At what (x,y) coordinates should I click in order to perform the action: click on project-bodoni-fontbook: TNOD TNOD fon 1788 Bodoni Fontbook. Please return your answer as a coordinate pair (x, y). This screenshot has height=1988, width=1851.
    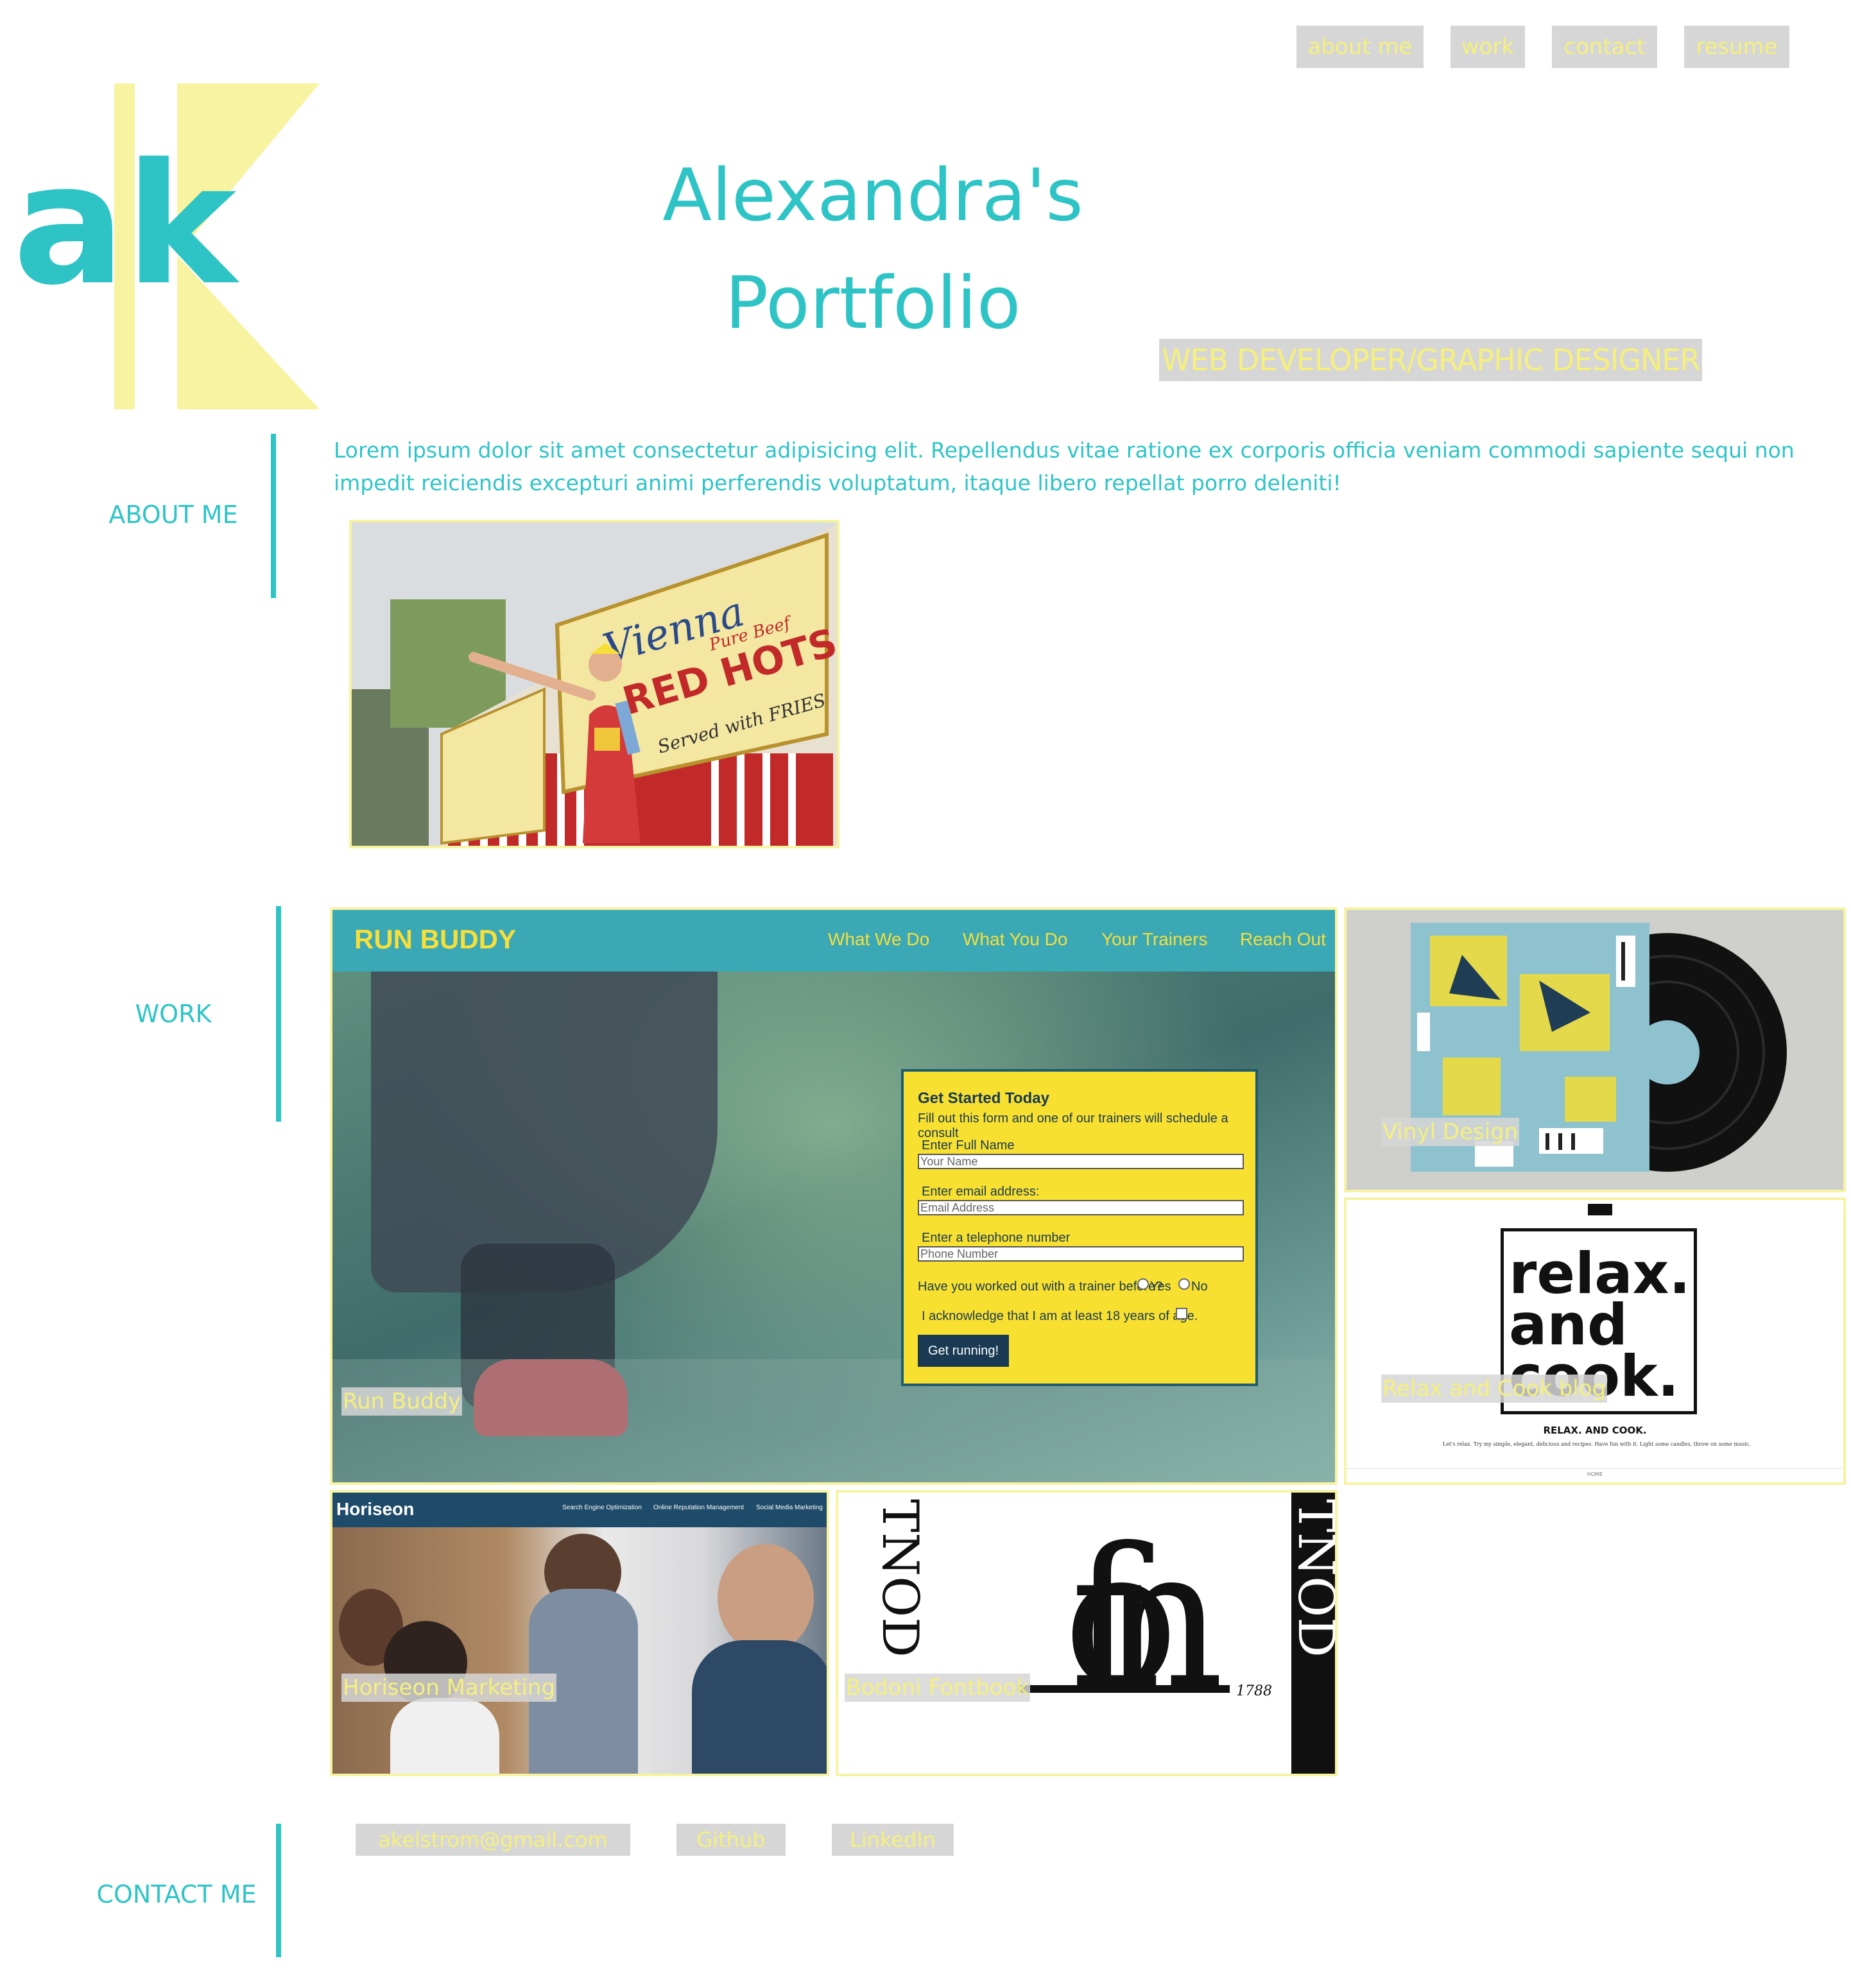
    Looking at the image, I should click on (1087, 1633).